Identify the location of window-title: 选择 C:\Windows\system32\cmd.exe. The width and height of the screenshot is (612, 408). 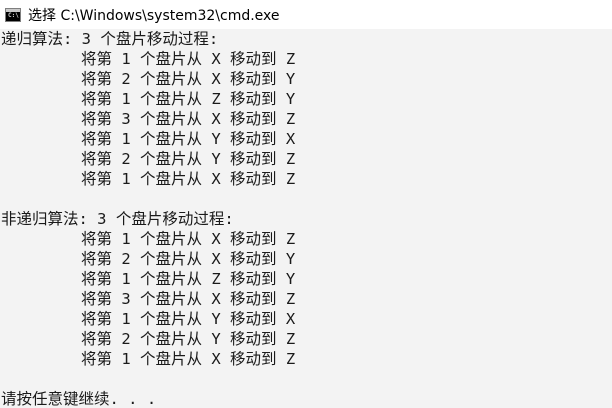
(154, 15).